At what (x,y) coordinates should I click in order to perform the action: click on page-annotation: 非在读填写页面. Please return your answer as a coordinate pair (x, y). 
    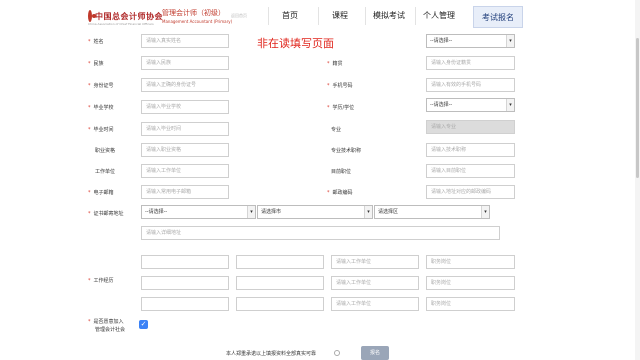
    Looking at the image, I should click on (295, 43).